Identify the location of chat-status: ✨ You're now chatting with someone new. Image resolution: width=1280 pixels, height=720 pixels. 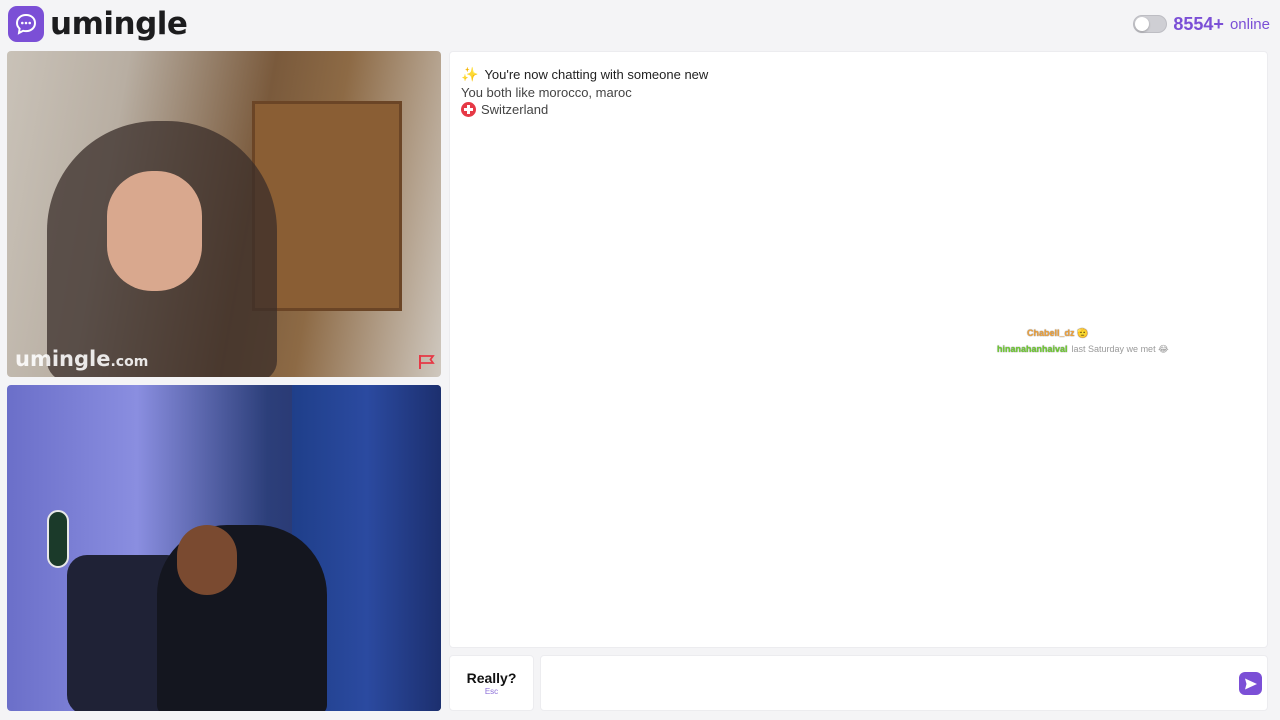
(584, 74).